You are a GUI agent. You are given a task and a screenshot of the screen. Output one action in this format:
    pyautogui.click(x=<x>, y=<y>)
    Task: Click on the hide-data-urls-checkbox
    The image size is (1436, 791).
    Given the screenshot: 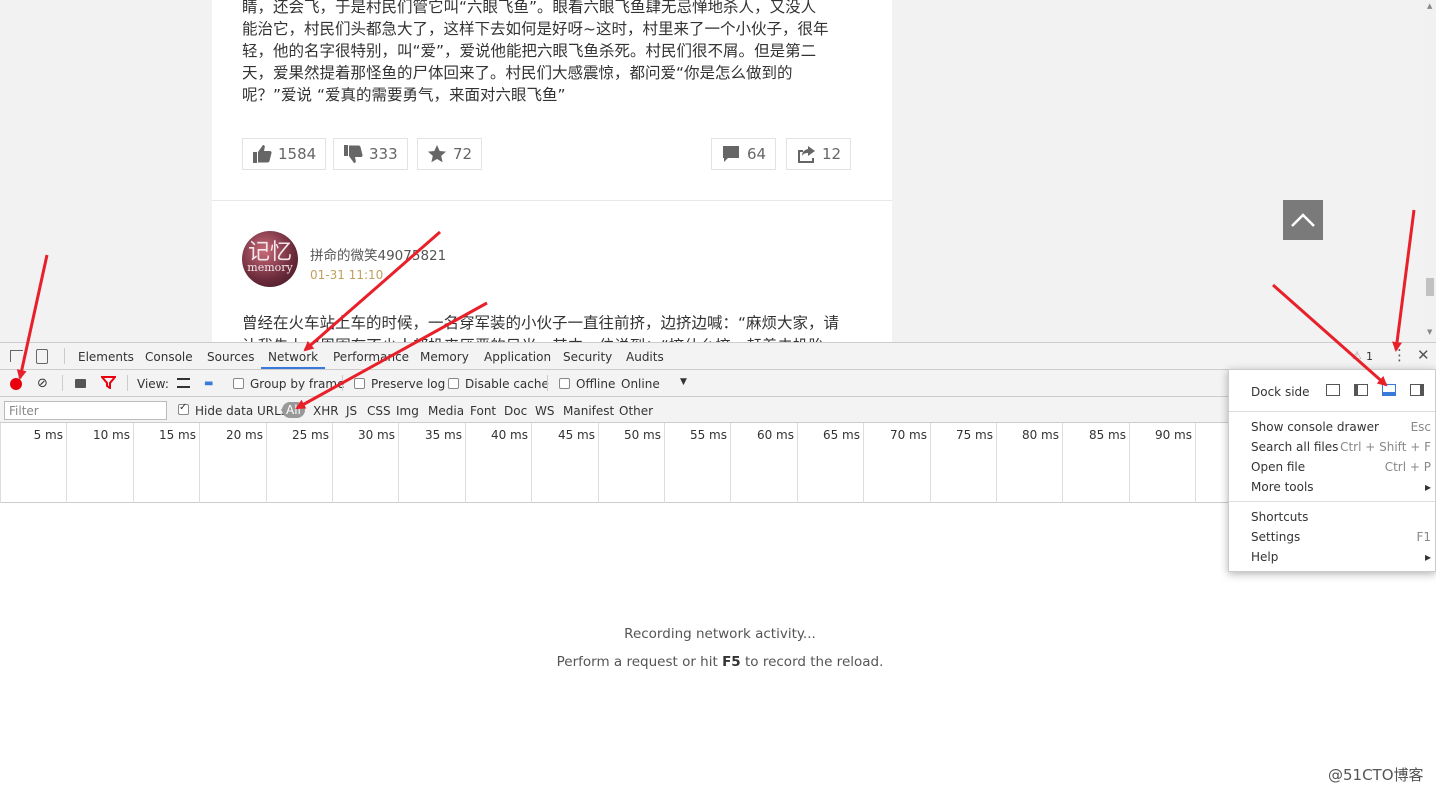 What is the action you would take?
    pyautogui.click(x=183, y=408)
    